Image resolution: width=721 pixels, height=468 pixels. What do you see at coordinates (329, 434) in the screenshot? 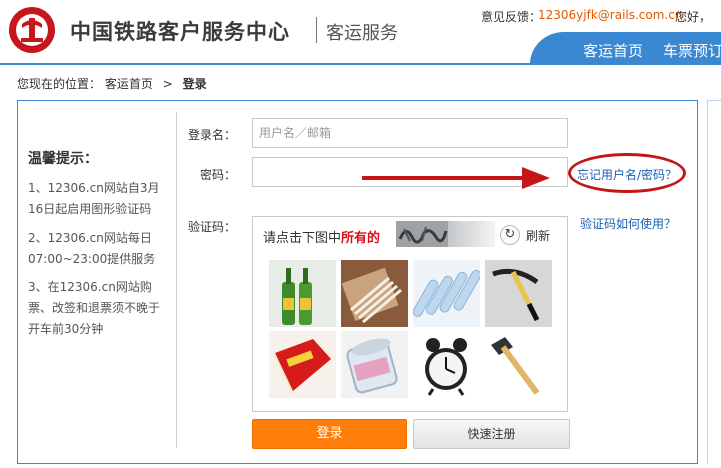
I see `login-button: 登录` at bounding box center [329, 434].